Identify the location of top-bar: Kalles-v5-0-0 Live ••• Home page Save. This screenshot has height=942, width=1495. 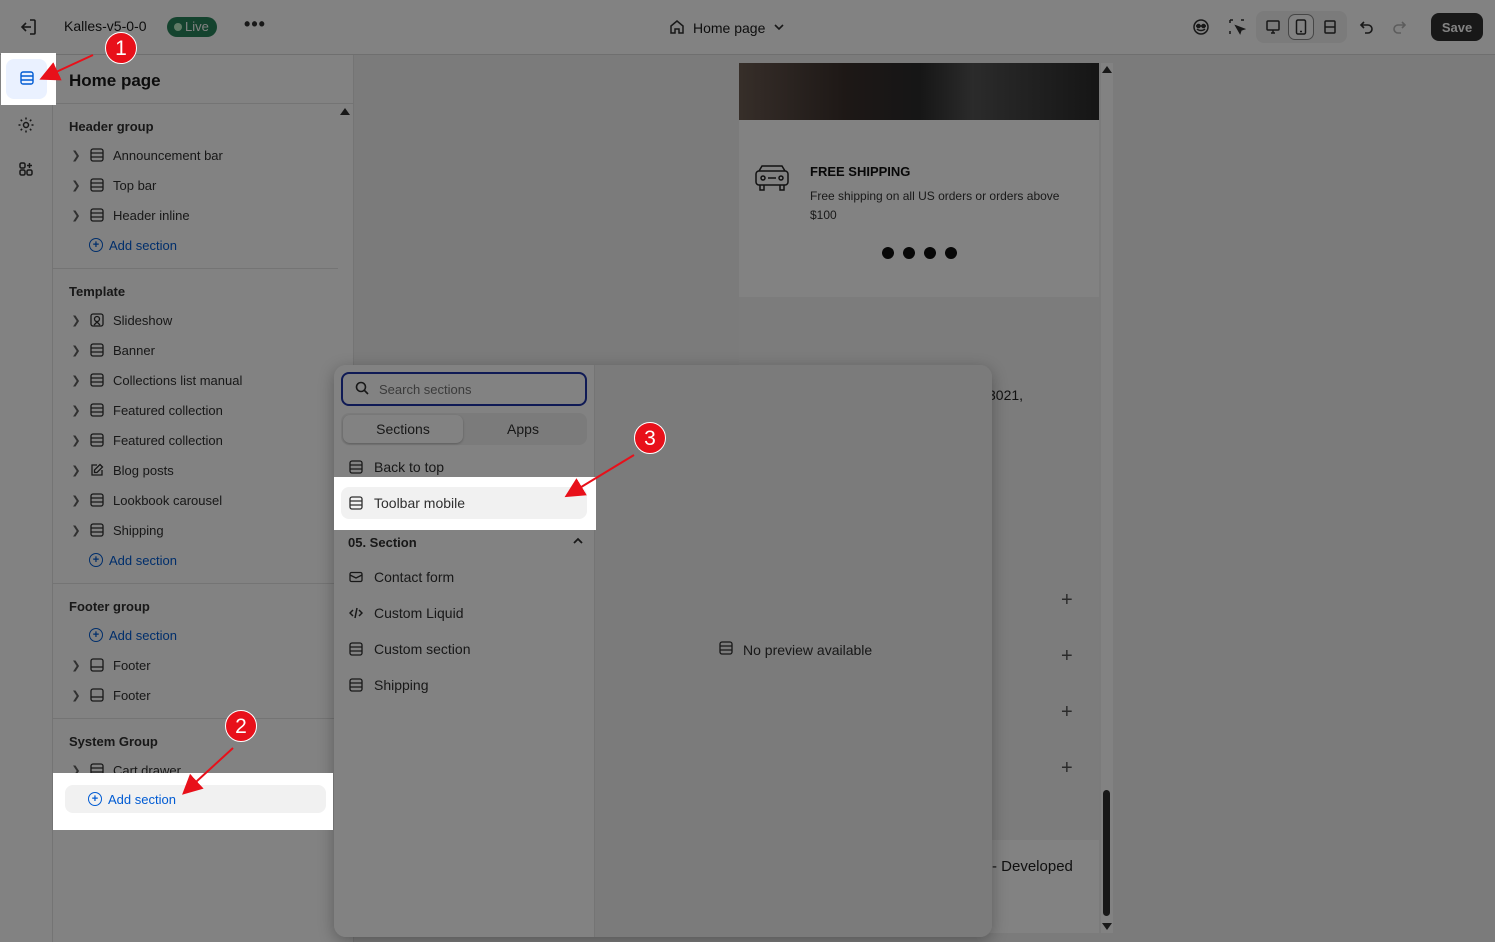
(747, 27).